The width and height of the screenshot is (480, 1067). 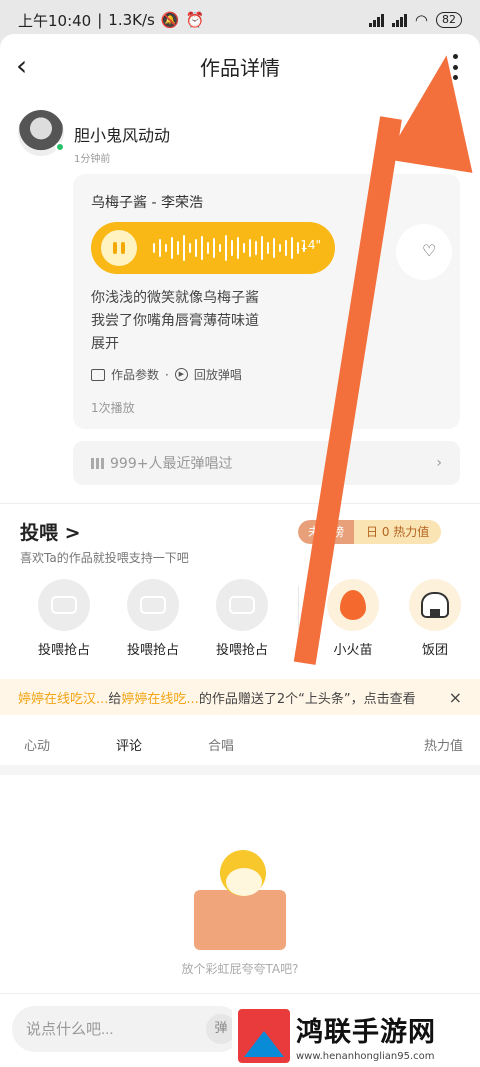 I want to click on chevron-right-icon: ›, so click(x=439, y=463).